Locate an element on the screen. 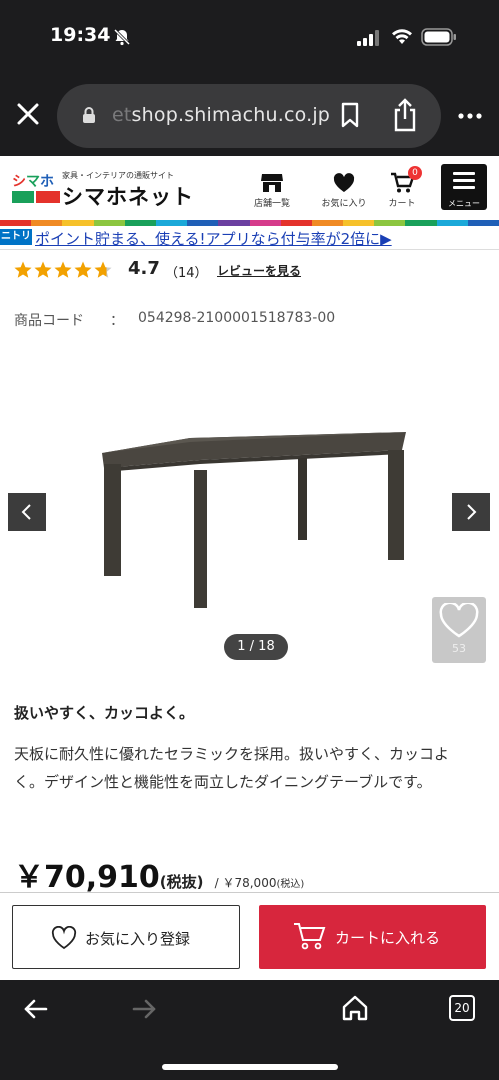 This screenshot has width=499, height=1080. review-count: （14） is located at coordinates (186, 273).